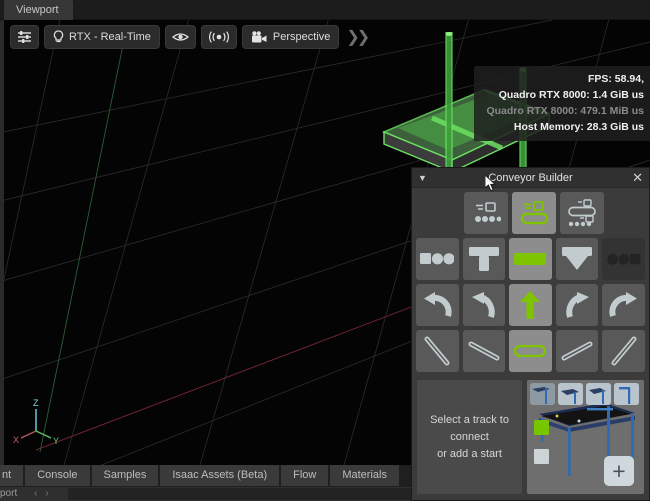 This screenshot has height=501, width=650. I want to click on variant-1-icon, so click(542, 394).